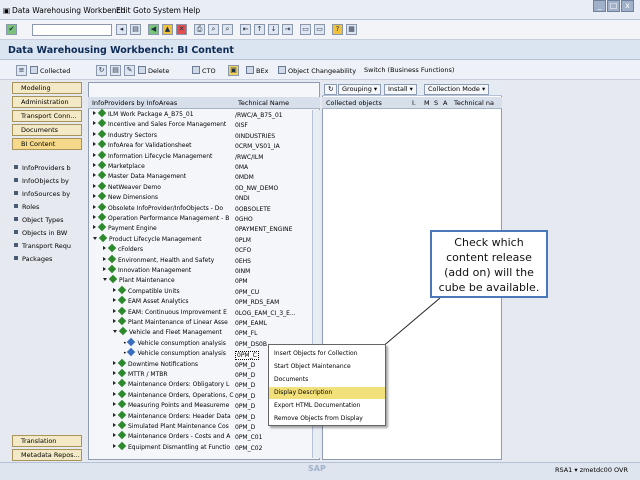 This screenshot has height=480, width=640. What do you see at coordinates (436, 103) in the screenshot?
I see `col-s: S` at bounding box center [436, 103].